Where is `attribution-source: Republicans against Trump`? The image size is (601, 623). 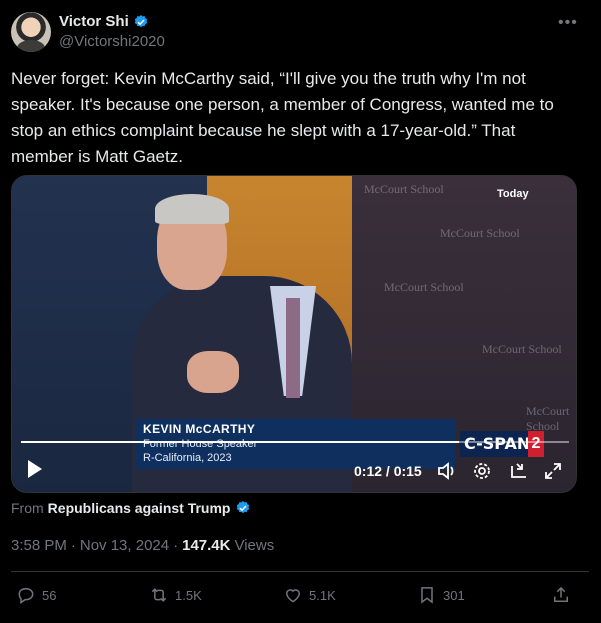
attribution-source: Republicans against Trump is located at coordinates (139, 508).